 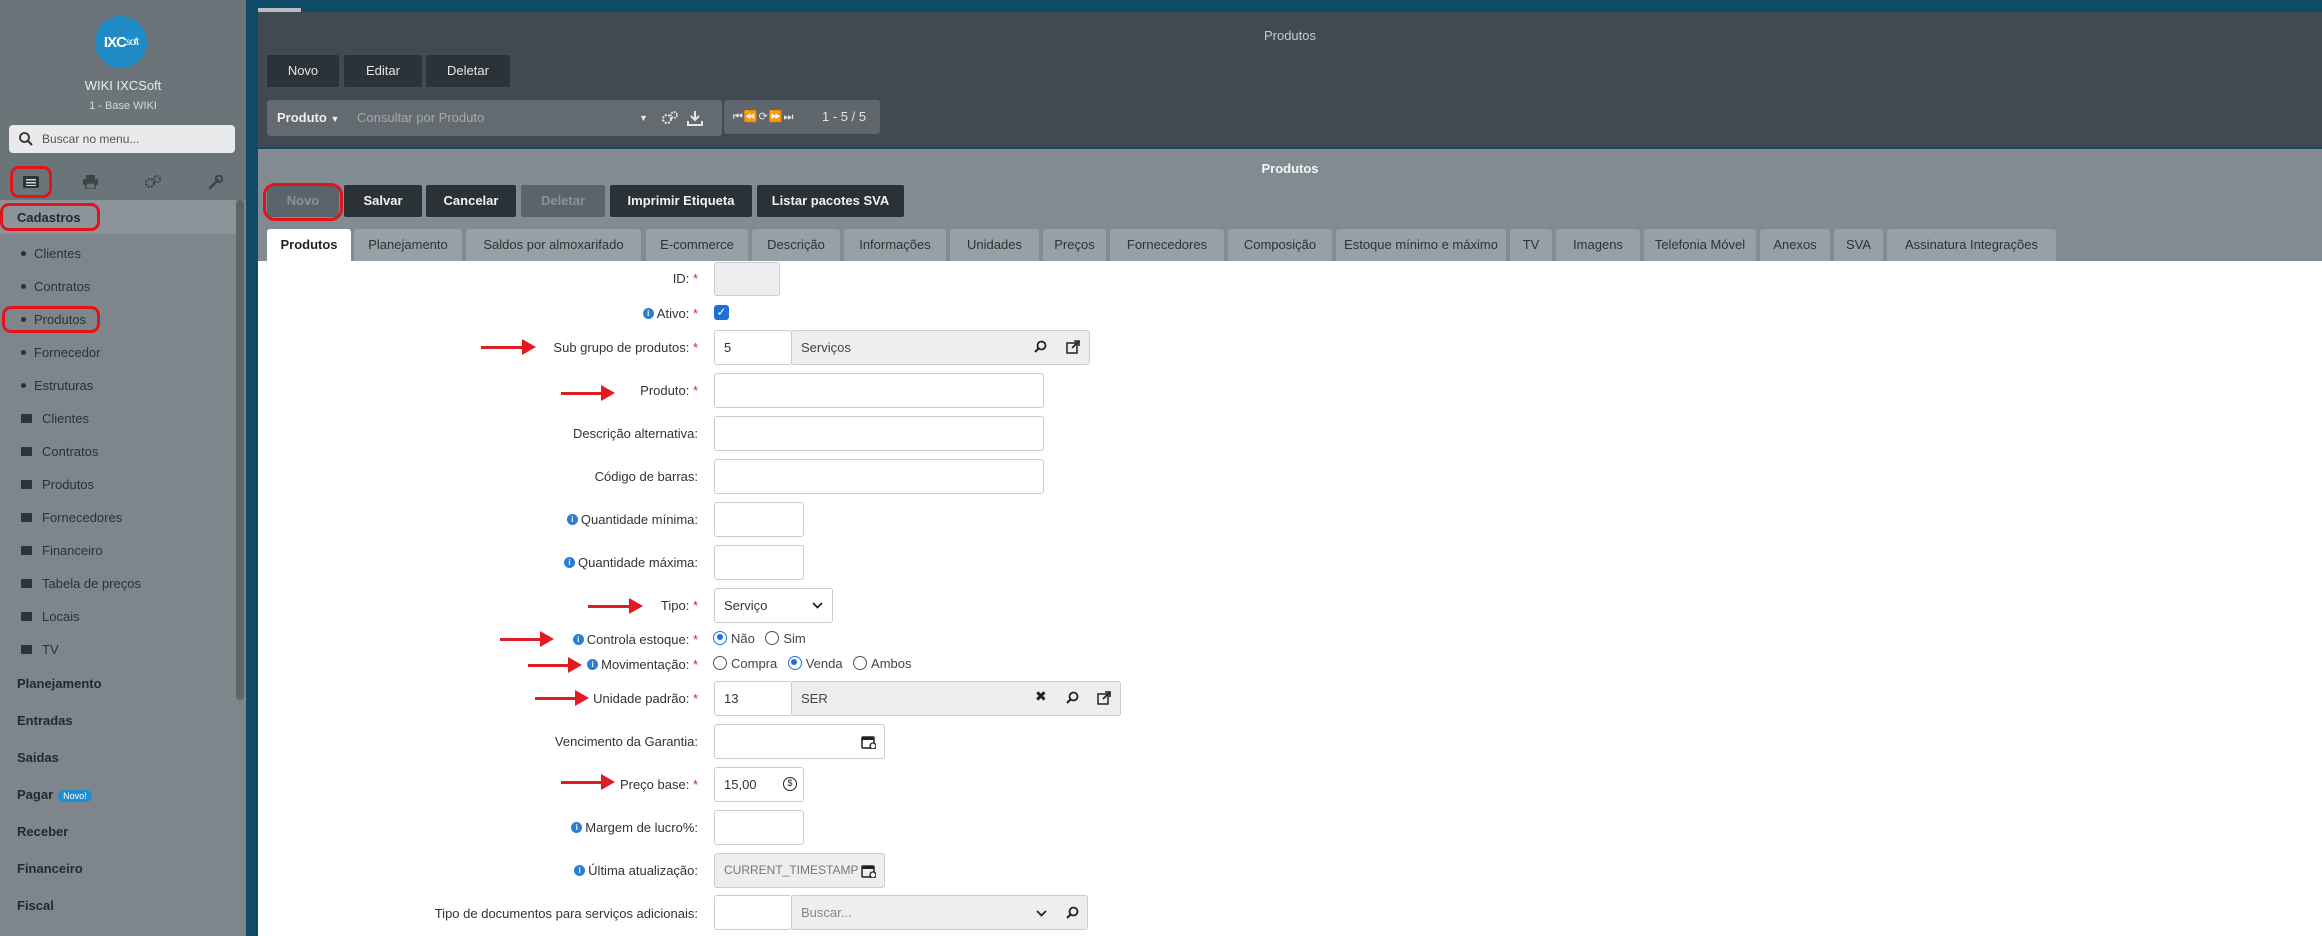 I want to click on sidebar-folder-contratos: Contratos, so click(x=59, y=451).